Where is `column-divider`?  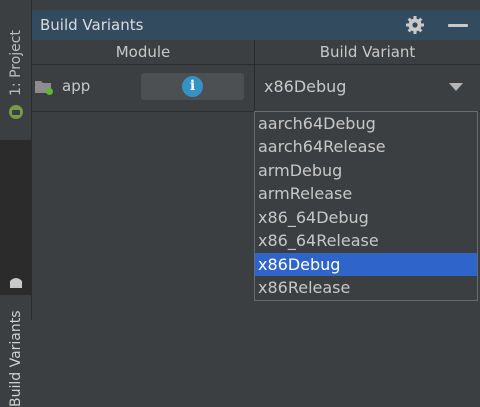 column-divider is located at coordinates (254, 87).